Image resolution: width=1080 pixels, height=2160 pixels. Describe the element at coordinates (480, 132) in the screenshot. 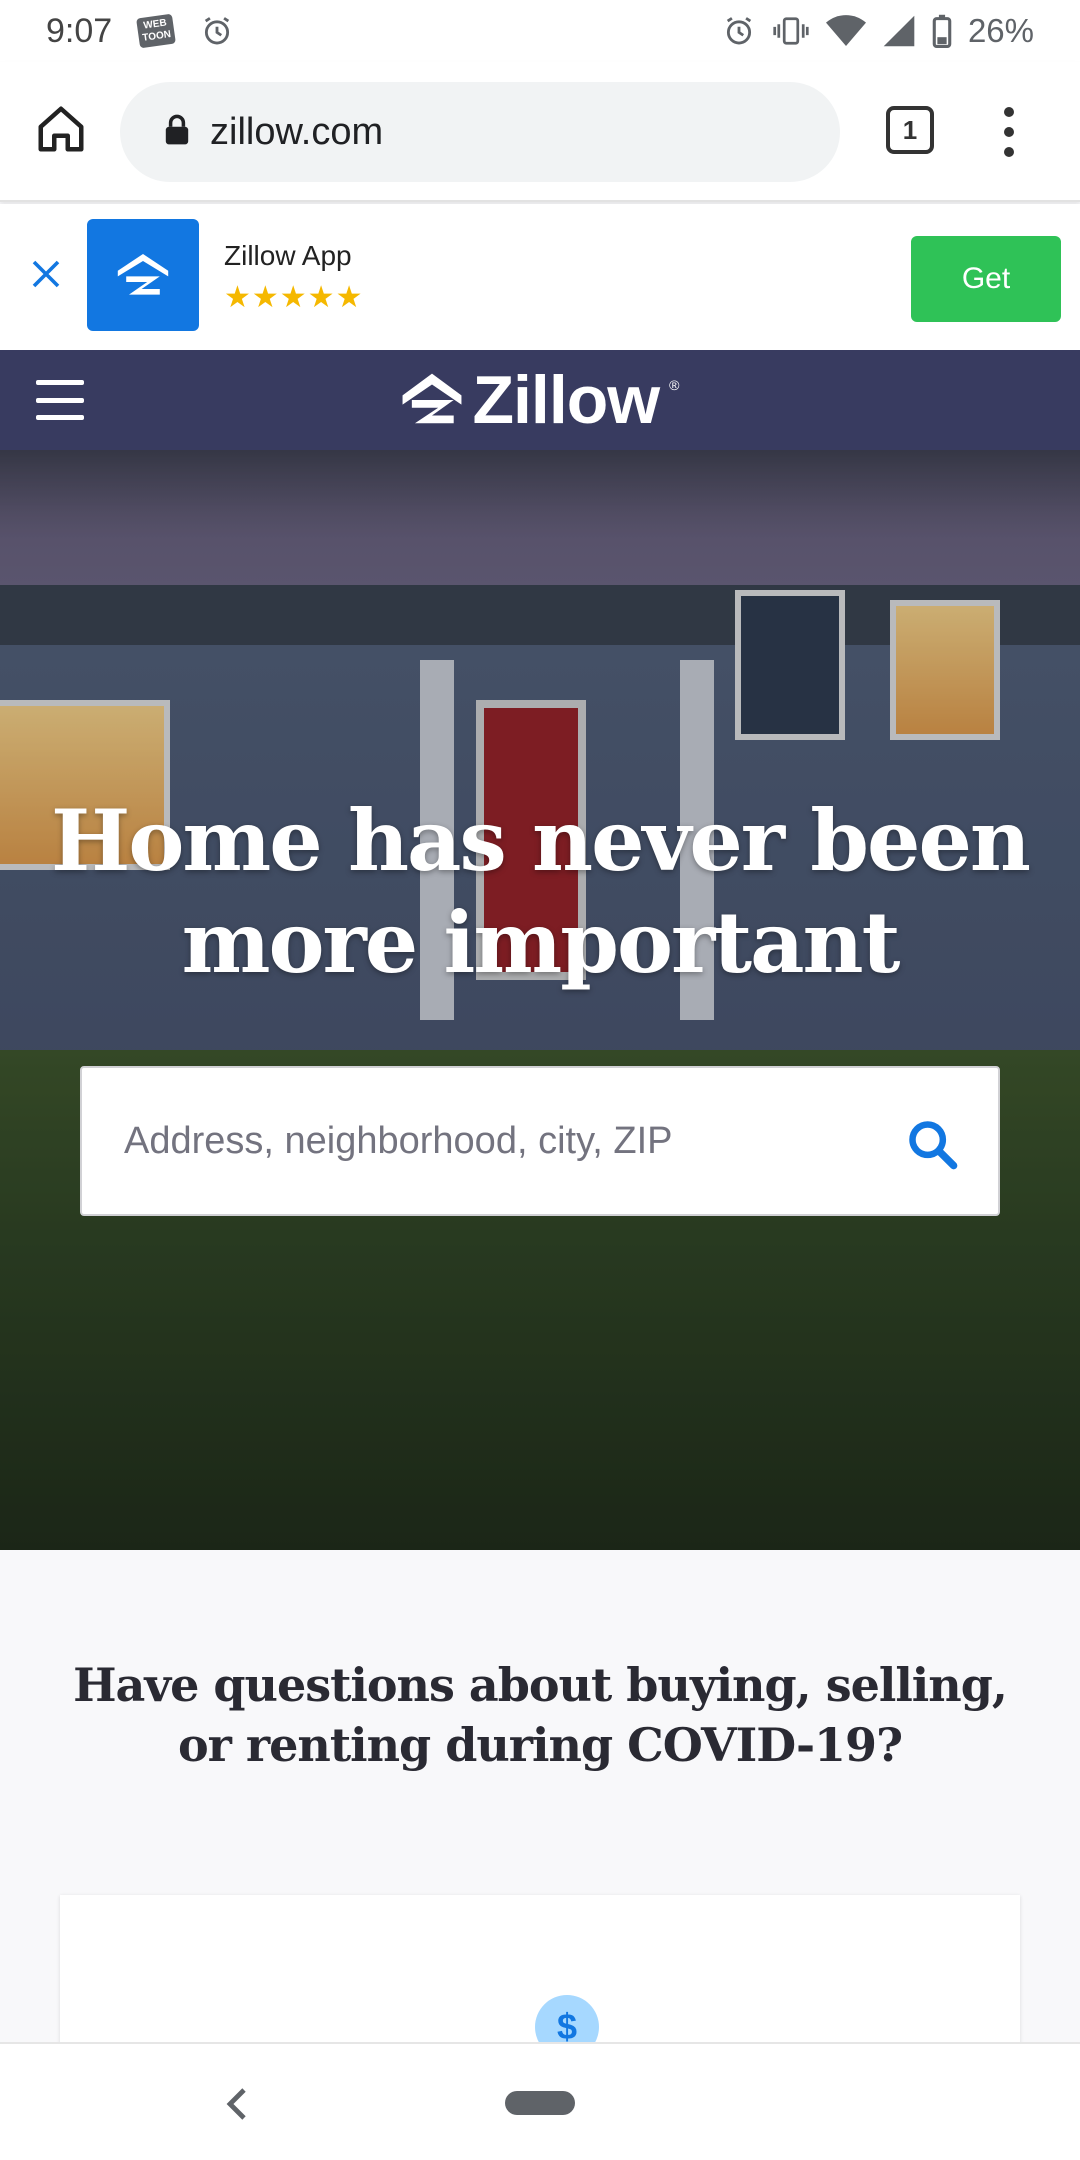

I see `address-bar: zillow.com` at that location.